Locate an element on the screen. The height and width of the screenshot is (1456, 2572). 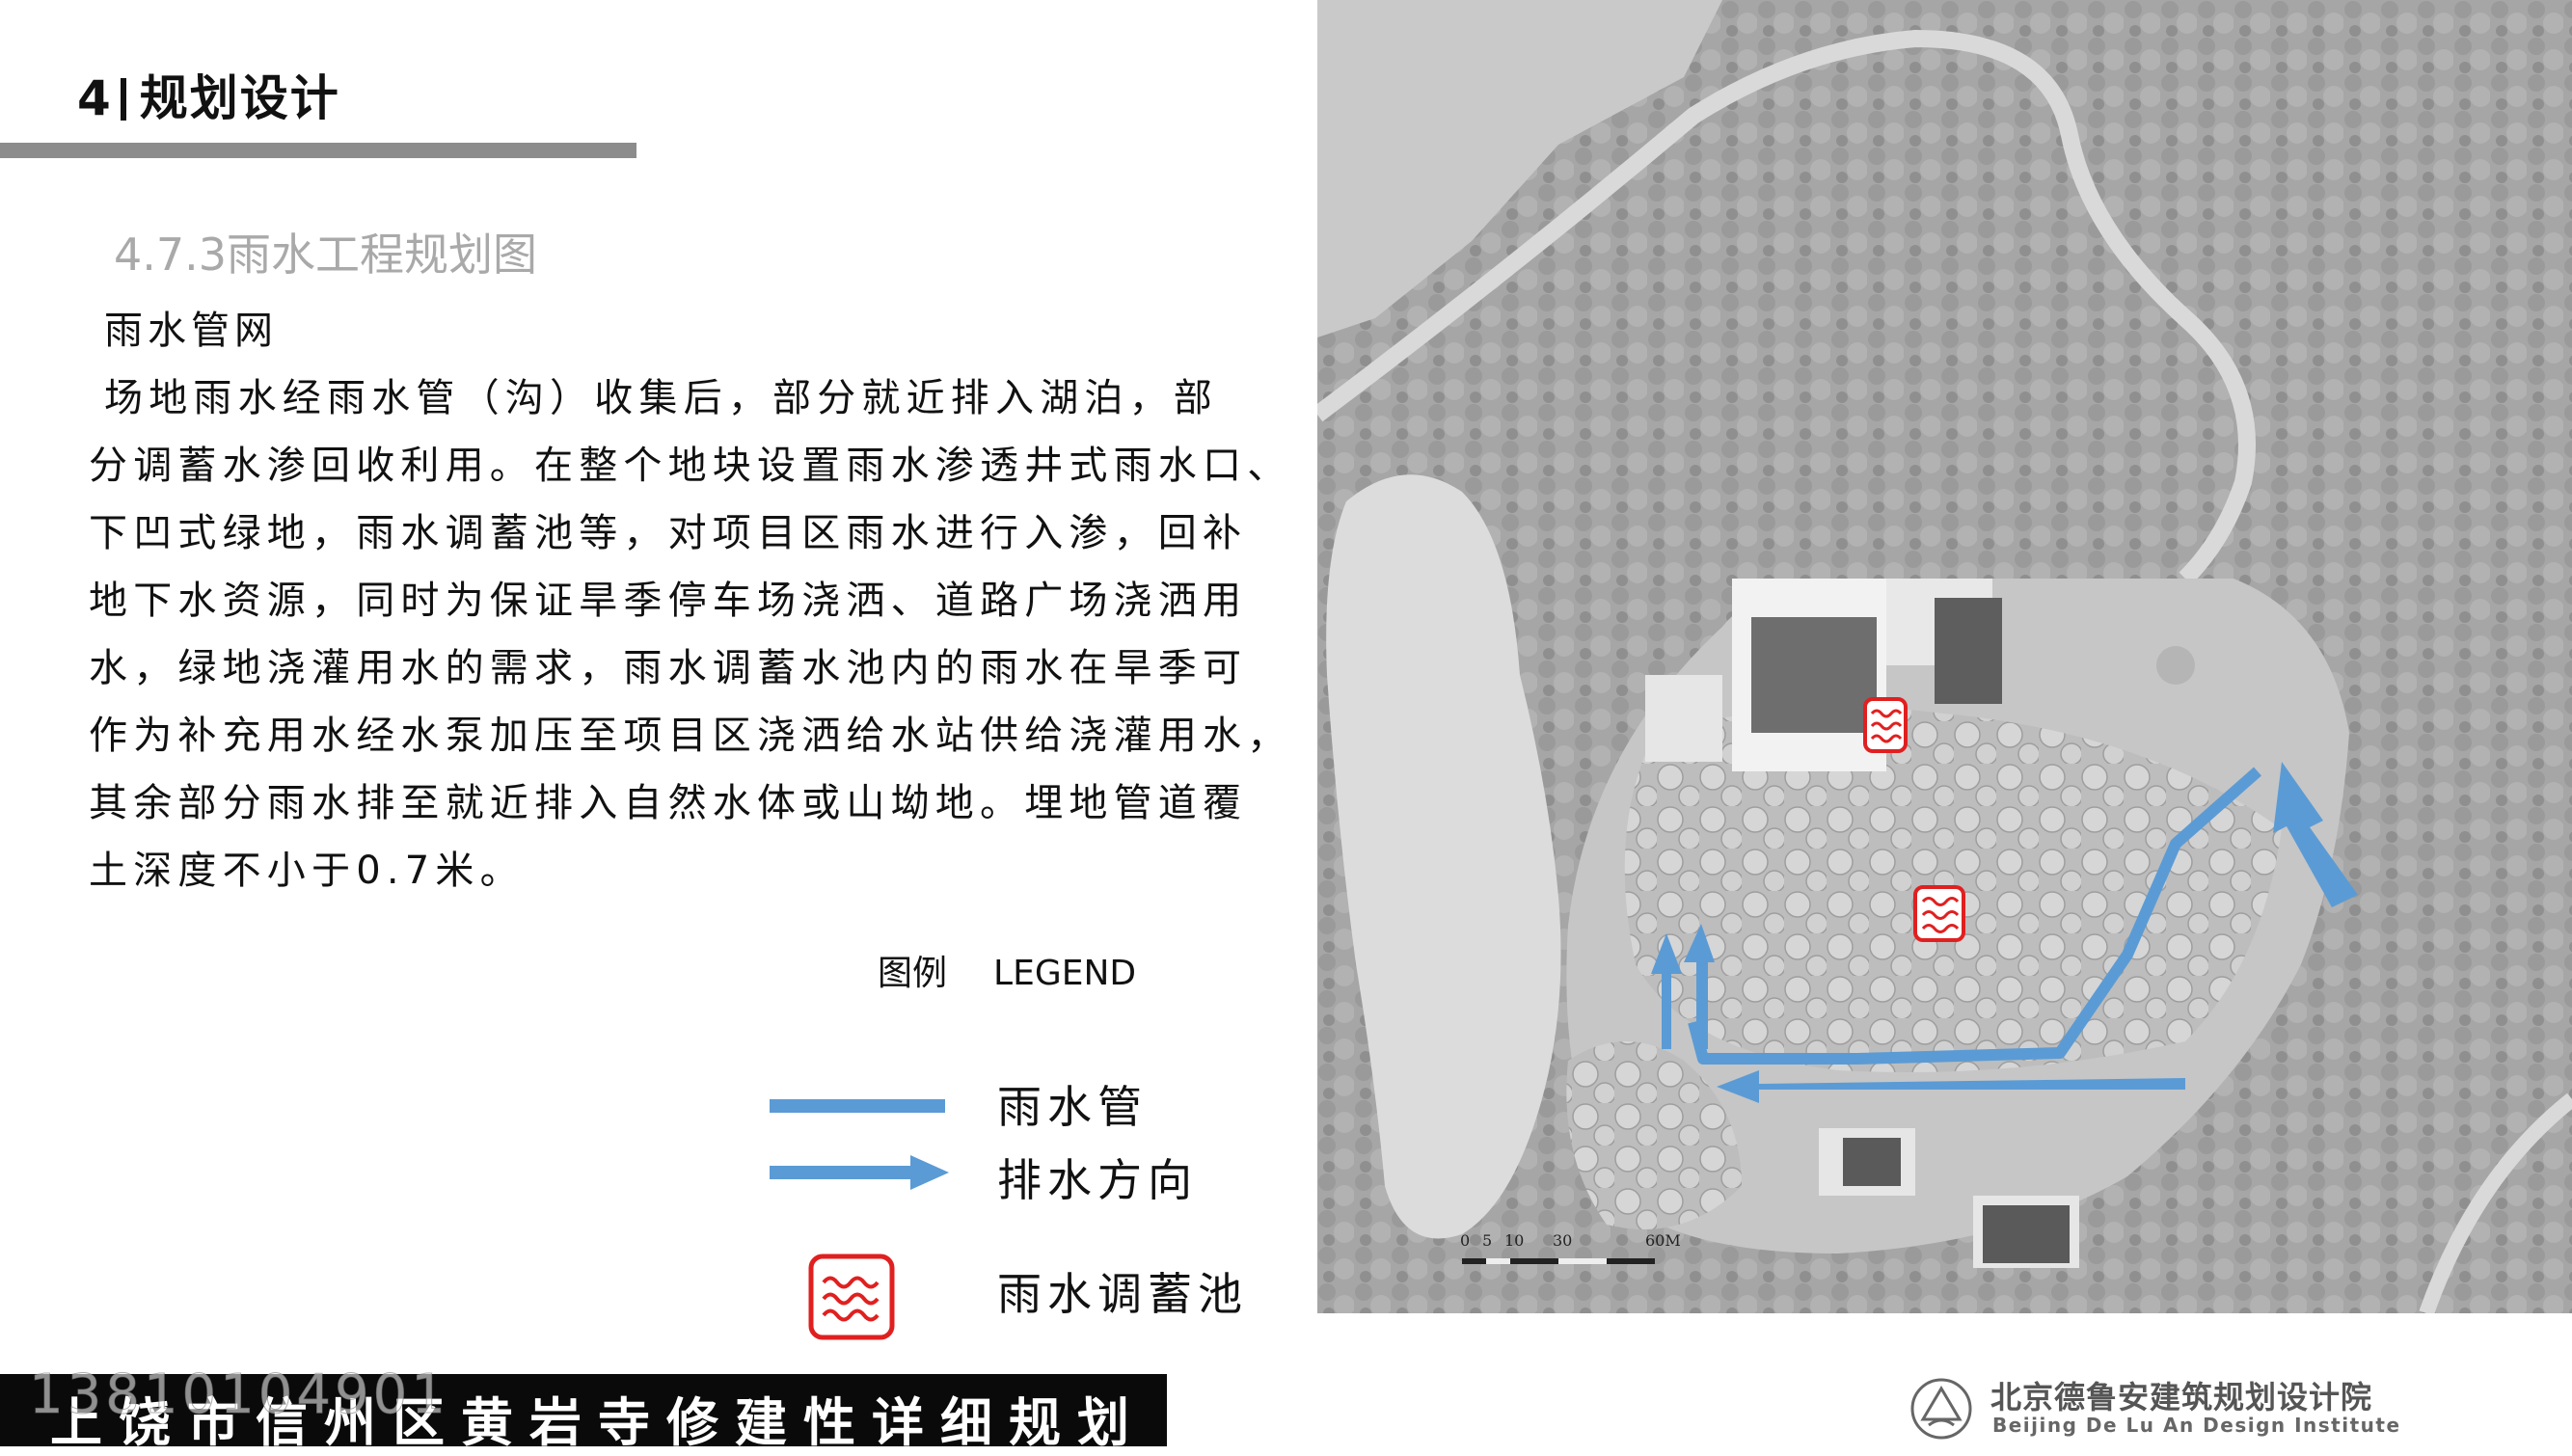
legend-label-pond: 雨水调蓄池 is located at coordinates (1122, 1294).